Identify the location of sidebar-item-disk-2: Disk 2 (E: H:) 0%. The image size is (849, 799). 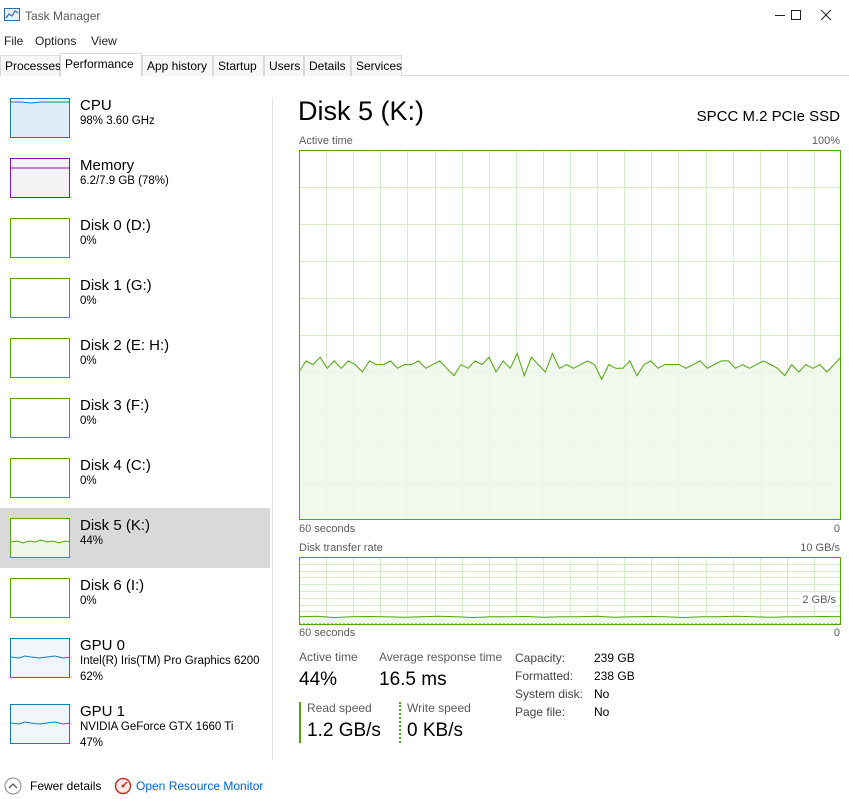
(135, 358).